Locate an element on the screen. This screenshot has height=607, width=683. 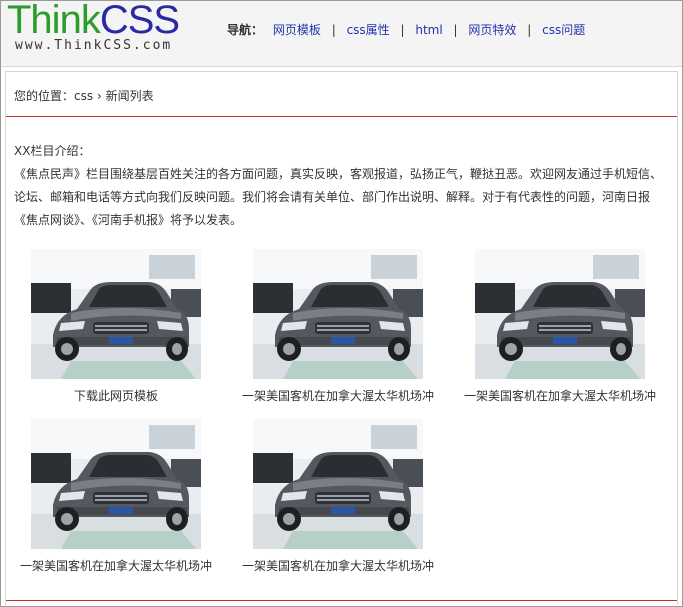
logo-subtitle: www.ThinkCSS.com is located at coordinates (94, 45).